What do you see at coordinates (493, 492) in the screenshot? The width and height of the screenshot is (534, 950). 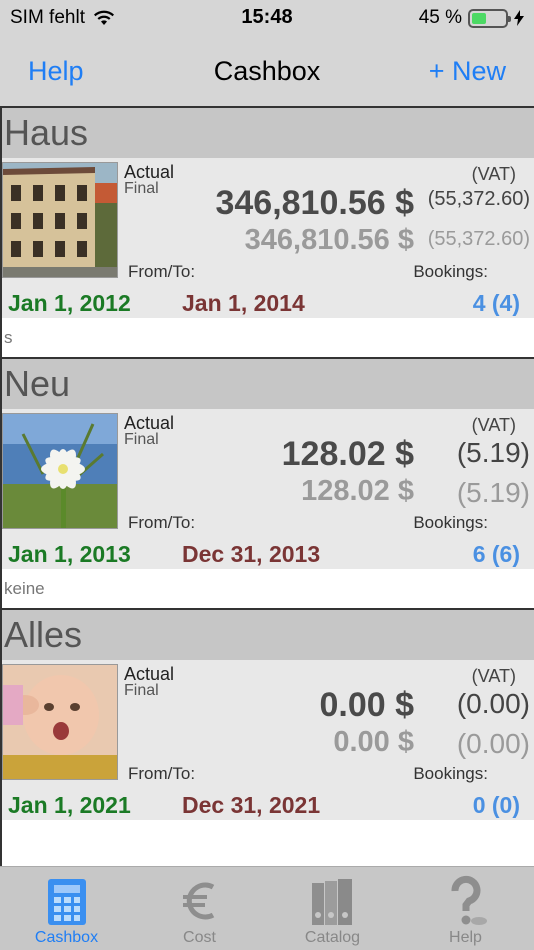 I see `final-vat: (5.19)` at bounding box center [493, 492].